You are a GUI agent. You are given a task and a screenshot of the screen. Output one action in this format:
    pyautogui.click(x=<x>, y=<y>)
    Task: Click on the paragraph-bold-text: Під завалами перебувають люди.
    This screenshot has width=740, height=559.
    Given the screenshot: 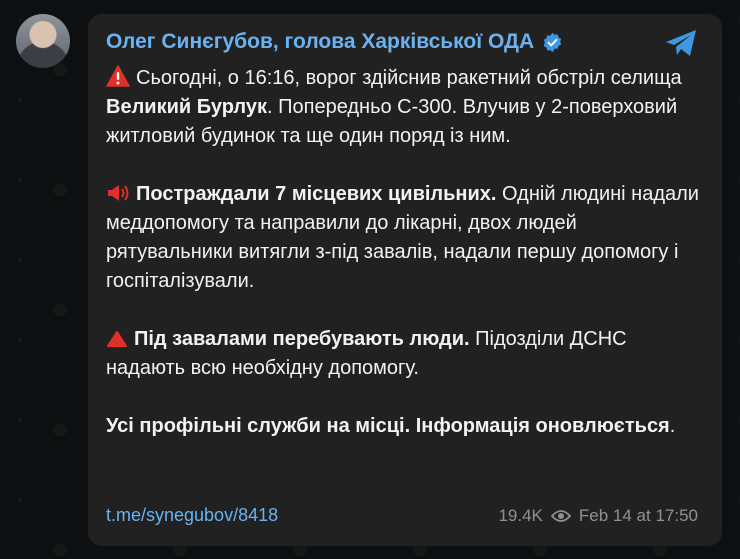 What is the action you would take?
    pyautogui.click(x=302, y=339)
    